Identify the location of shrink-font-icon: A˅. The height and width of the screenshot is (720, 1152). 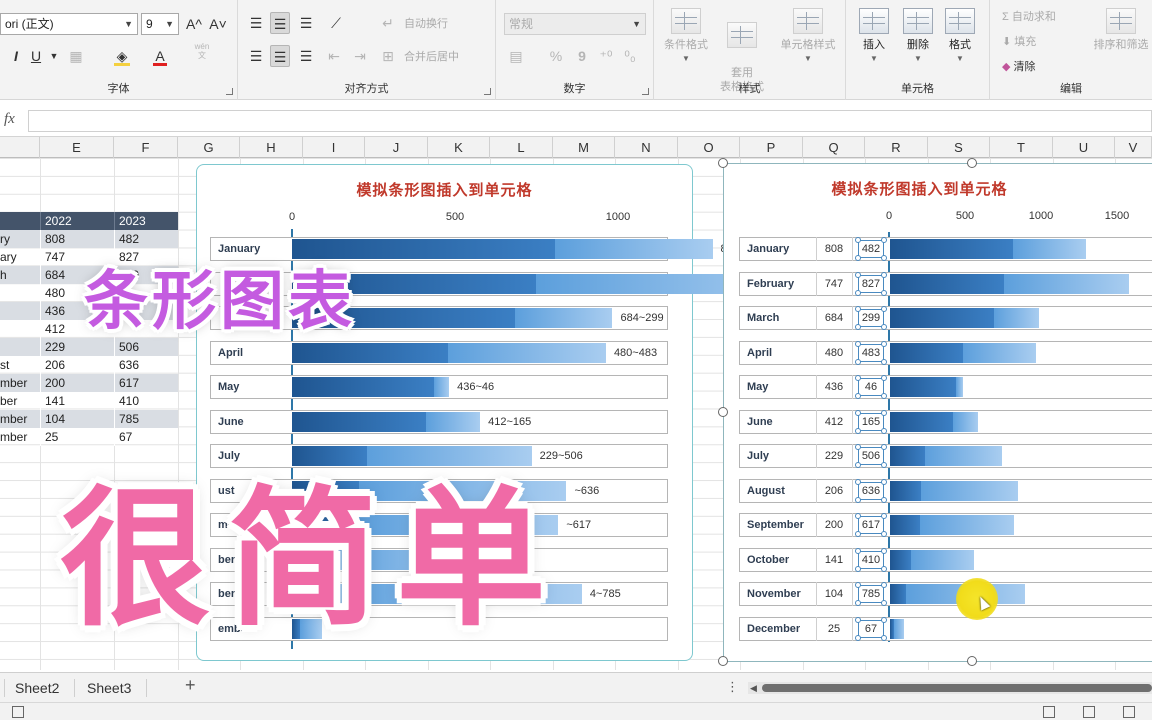
(218, 24).